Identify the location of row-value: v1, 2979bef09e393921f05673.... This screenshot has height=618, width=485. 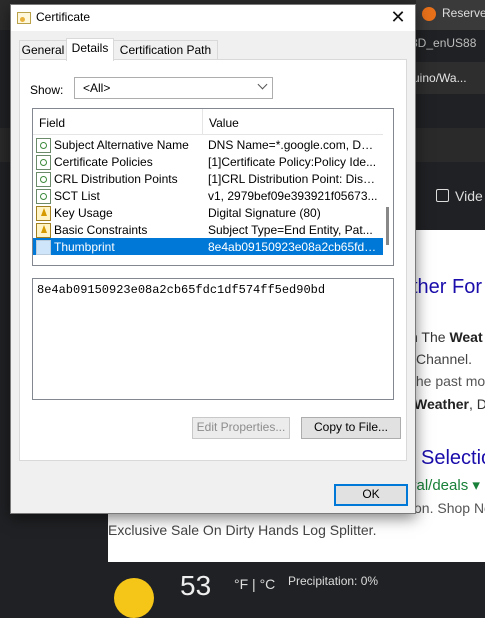
(293, 196).